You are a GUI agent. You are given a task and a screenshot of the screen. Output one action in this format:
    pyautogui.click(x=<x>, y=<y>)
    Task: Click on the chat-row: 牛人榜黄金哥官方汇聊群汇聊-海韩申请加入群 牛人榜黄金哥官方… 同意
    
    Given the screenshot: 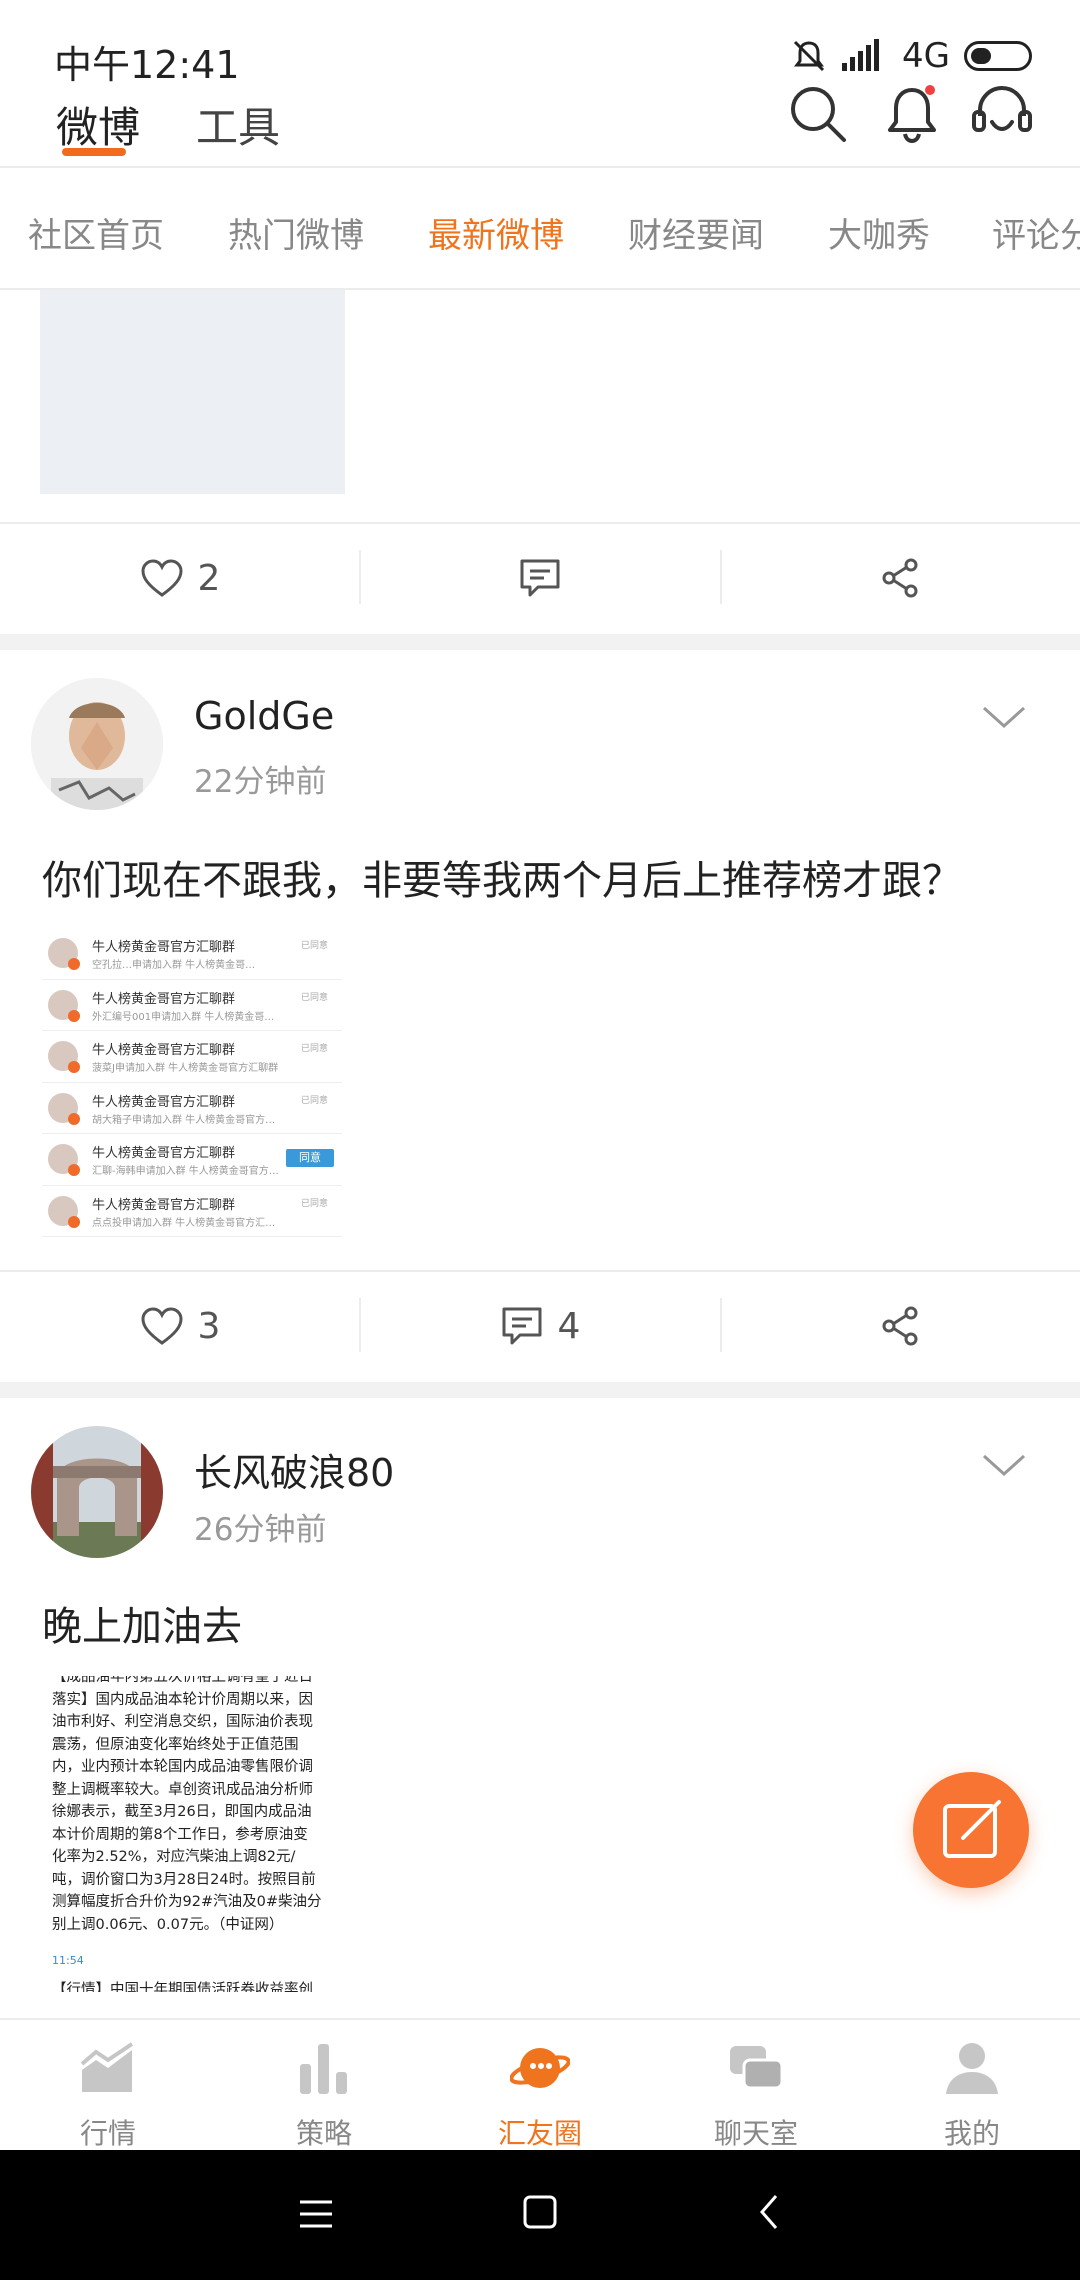 What is the action you would take?
    pyautogui.click(x=192, y=1160)
    